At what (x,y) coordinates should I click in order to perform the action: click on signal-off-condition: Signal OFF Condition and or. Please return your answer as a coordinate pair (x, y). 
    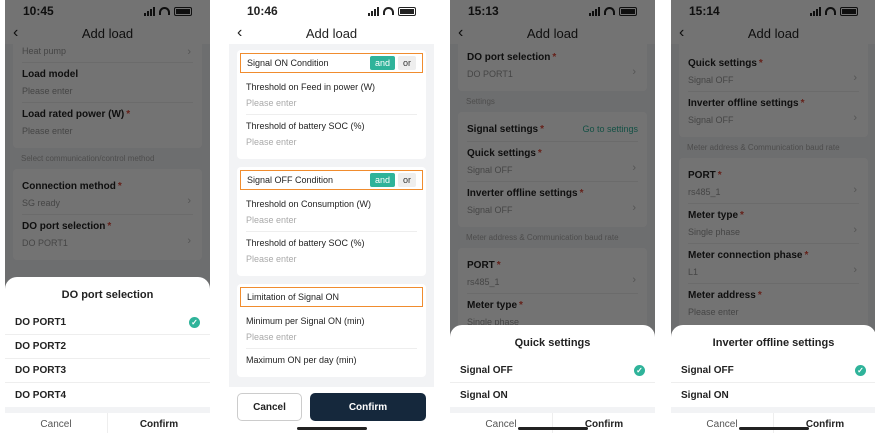
    Looking at the image, I should click on (331, 180).